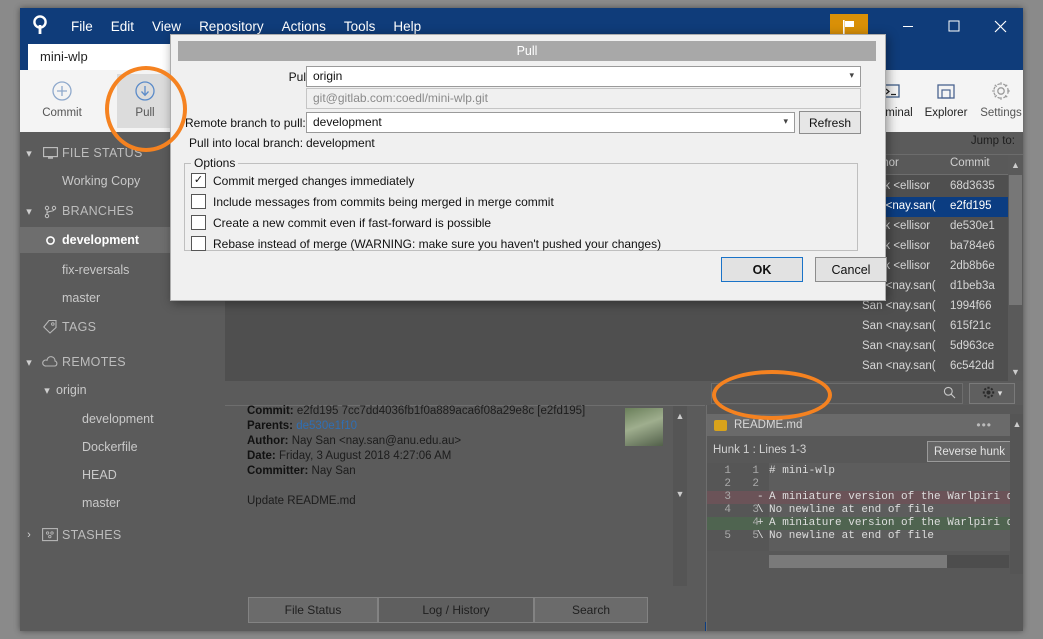 The width and height of the screenshot is (1043, 639). I want to click on branch-icon, so click(50, 211).